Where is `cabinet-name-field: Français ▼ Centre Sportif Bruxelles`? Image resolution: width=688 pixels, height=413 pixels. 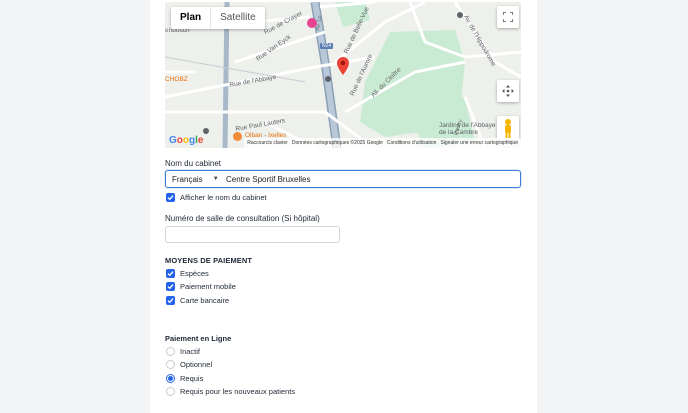 cabinet-name-field: Français ▼ Centre Sportif Bruxelles is located at coordinates (343, 179).